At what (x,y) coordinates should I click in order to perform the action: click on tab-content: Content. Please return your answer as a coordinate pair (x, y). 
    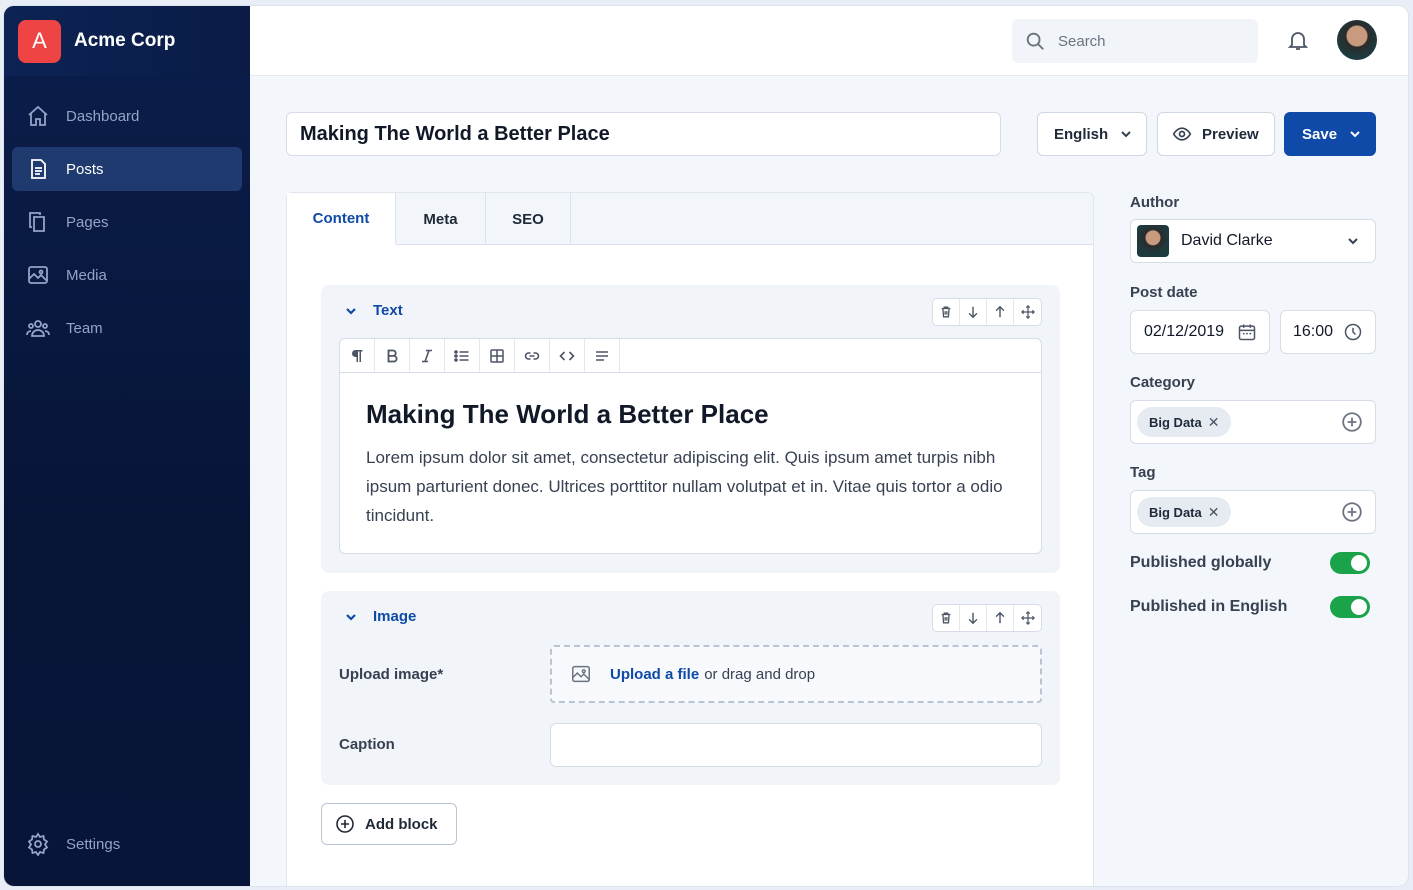
    Looking at the image, I should click on (341, 219).